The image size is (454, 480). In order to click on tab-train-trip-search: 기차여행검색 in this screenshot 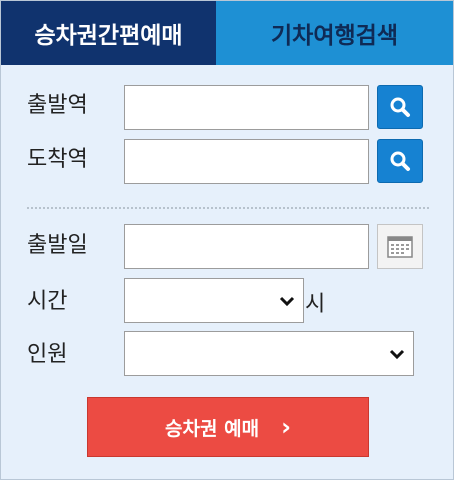, I will do `click(334, 33)`.